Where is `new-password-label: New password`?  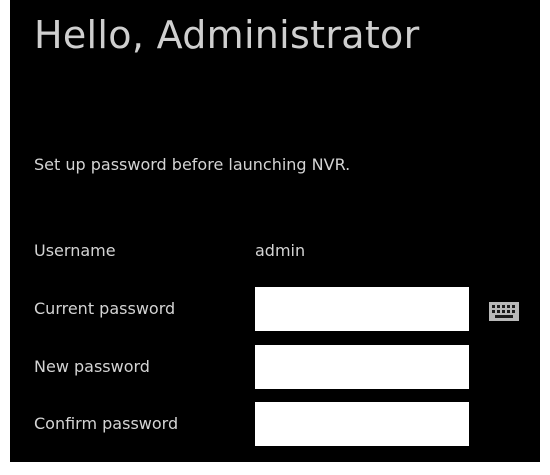
new-password-label: New password is located at coordinates (92, 366).